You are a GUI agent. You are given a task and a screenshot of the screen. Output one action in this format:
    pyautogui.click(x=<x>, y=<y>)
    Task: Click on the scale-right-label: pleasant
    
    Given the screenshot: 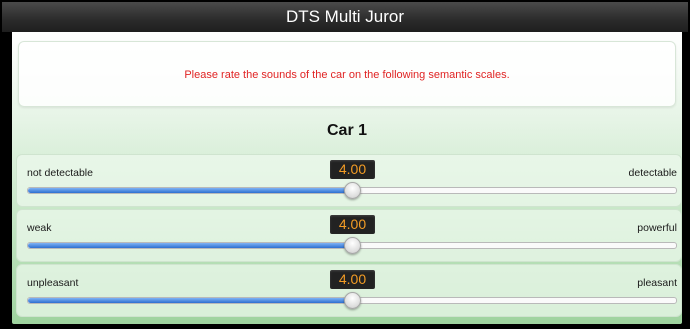 What is the action you would take?
    pyautogui.click(x=657, y=283)
    